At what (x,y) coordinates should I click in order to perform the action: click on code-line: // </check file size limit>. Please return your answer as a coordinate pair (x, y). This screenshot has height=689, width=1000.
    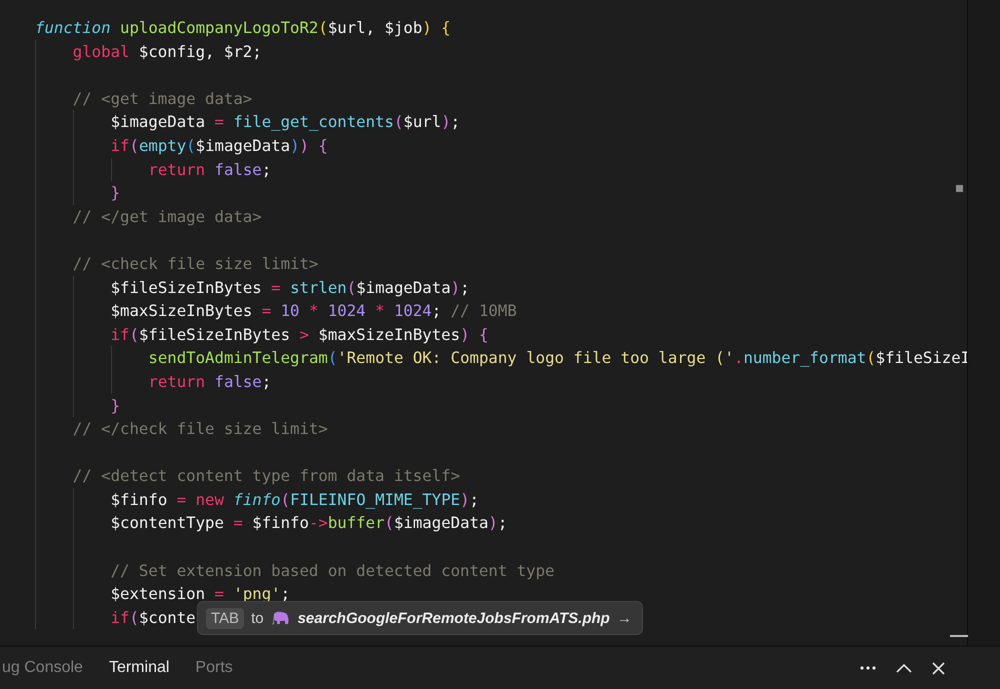
    Looking at the image, I should click on (200, 429).